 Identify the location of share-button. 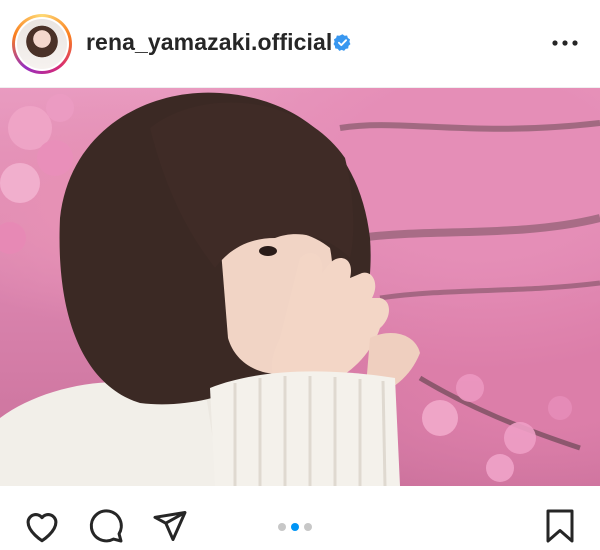
(170, 526).